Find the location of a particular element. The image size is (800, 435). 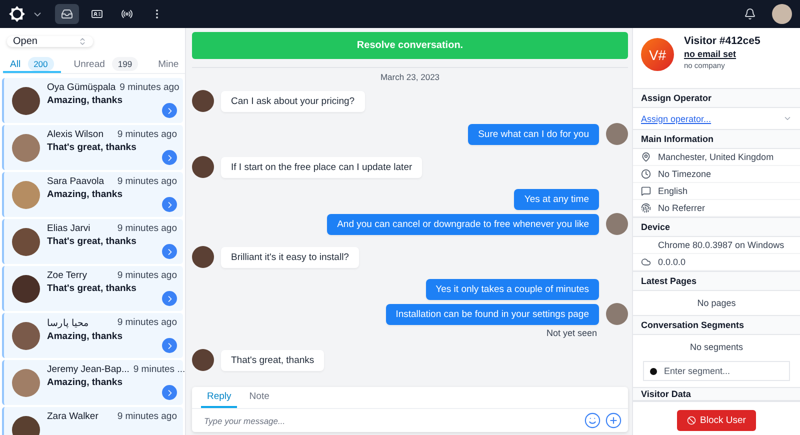

info-text: English is located at coordinates (673, 191).